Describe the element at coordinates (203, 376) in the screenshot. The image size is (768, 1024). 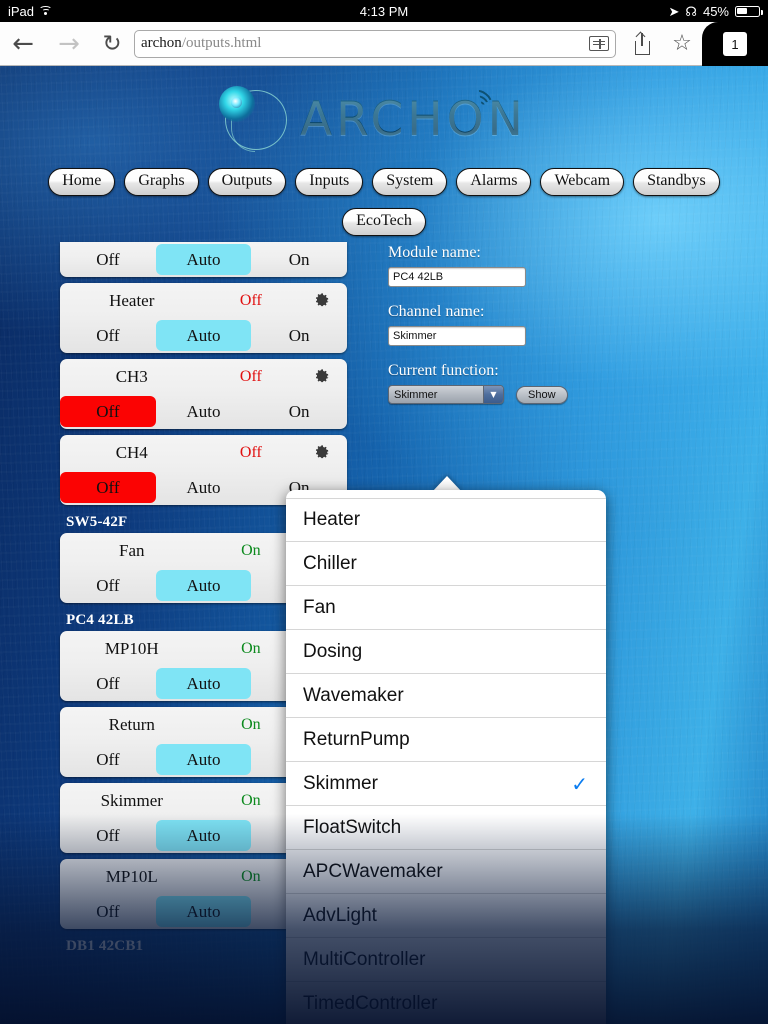
I see `channel-header-row: CH3 Off` at that location.